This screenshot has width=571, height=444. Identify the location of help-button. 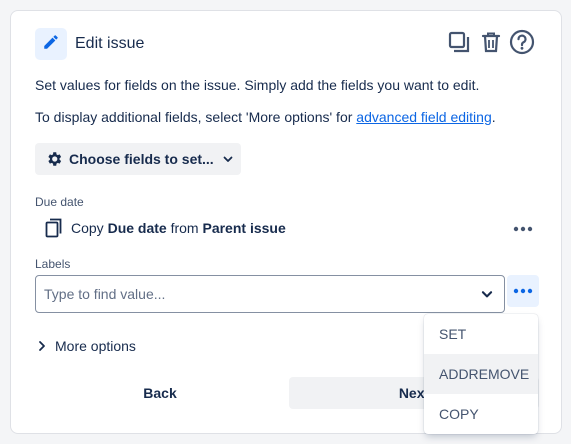
(522, 44).